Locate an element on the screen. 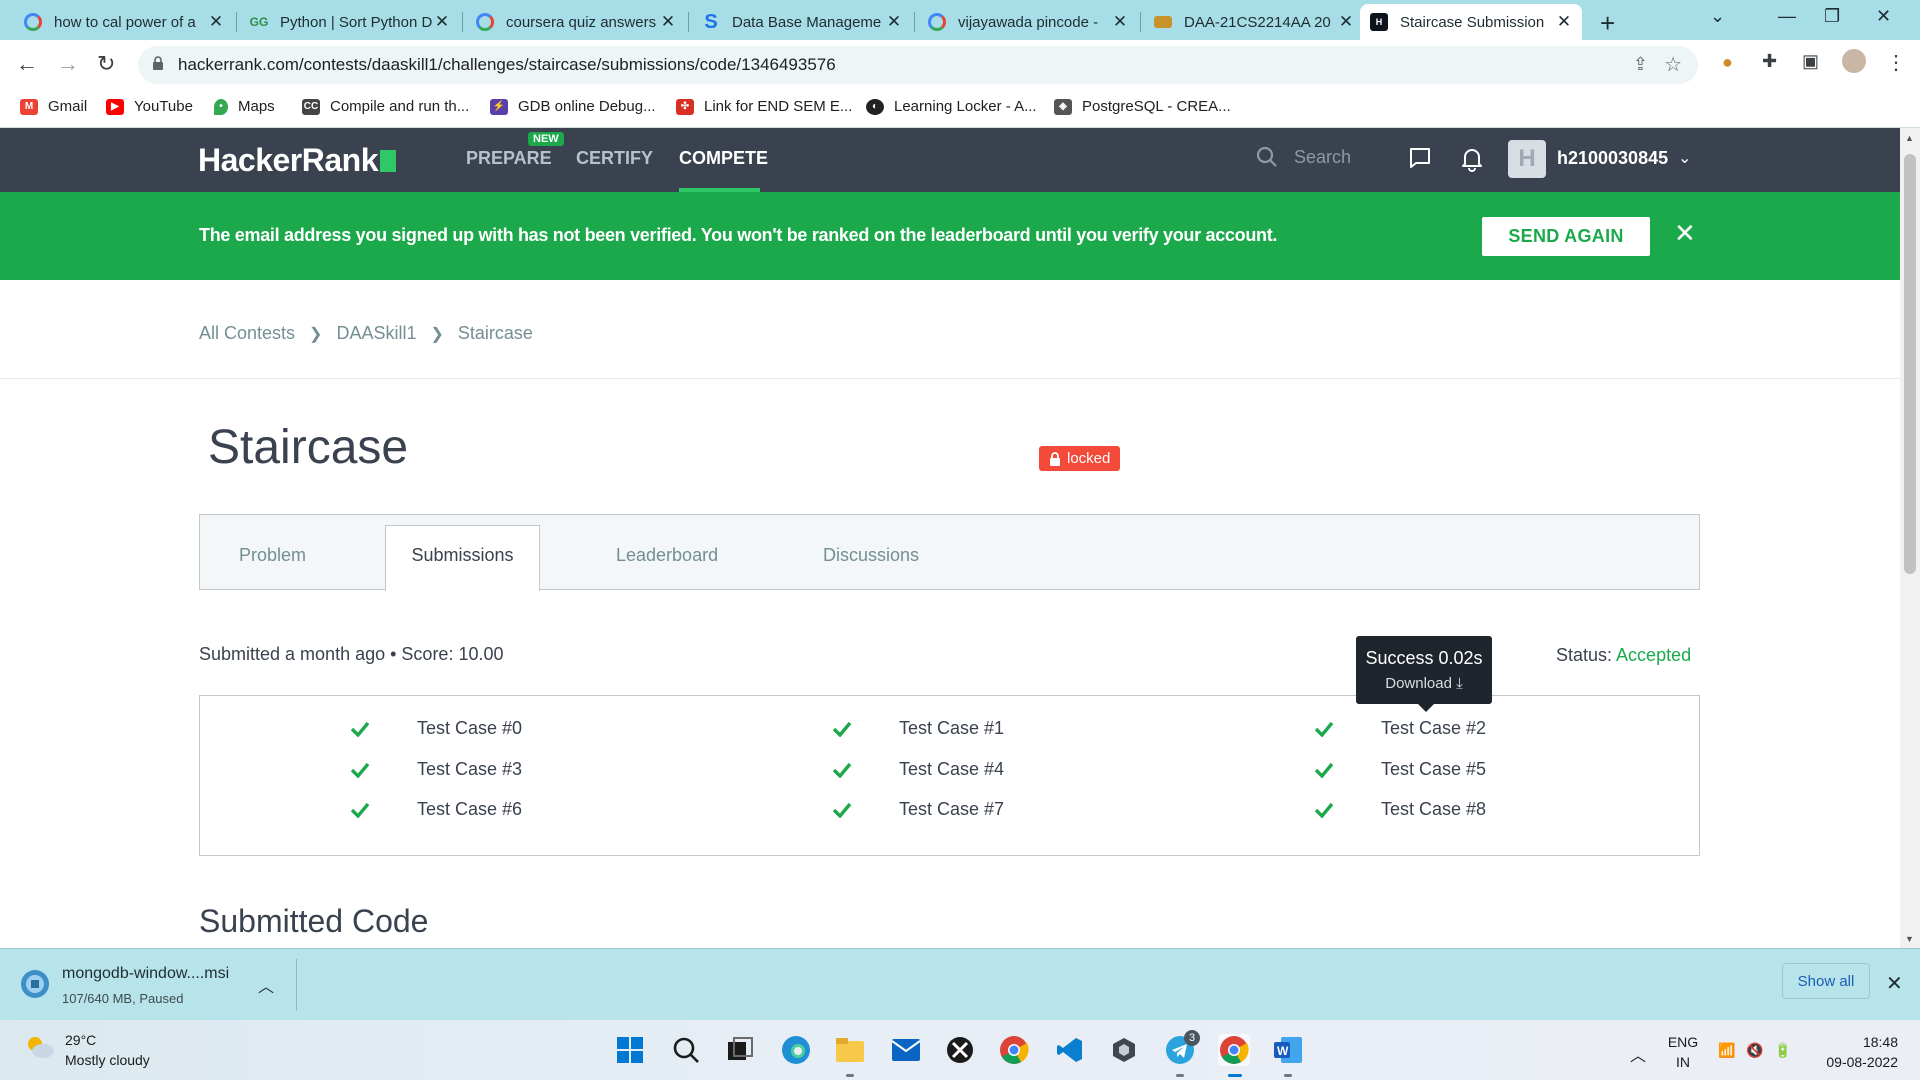  weather-description: Mostly cloudy is located at coordinates (107, 1060).